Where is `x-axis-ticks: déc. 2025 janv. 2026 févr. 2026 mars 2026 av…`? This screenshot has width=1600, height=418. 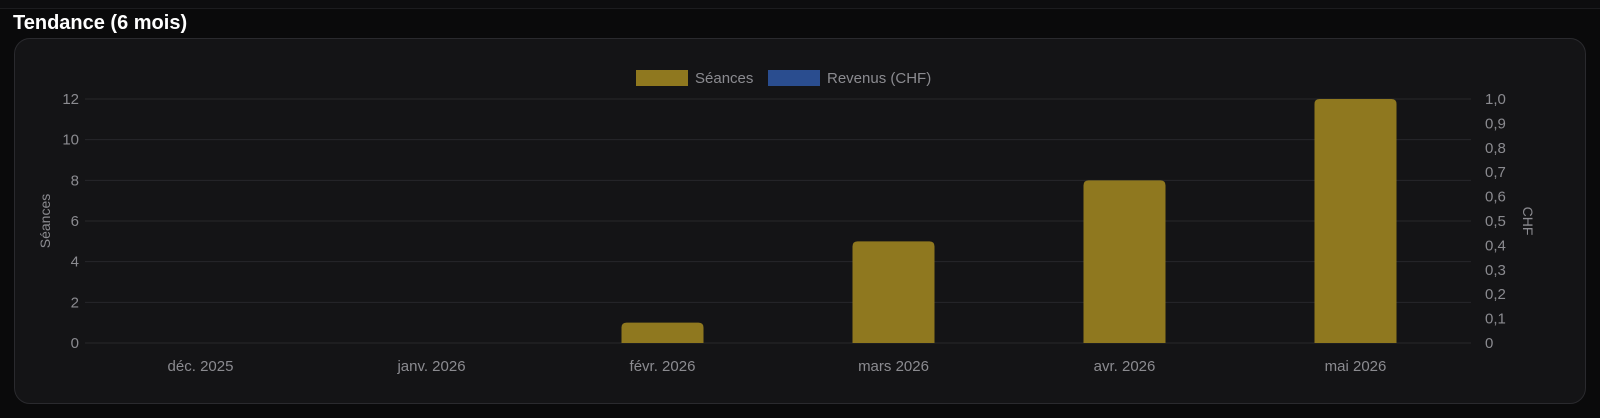
x-axis-ticks: déc. 2025 janv. 2026 févr. 2026 mars 2026 av… is located at coordinates (777, 366).